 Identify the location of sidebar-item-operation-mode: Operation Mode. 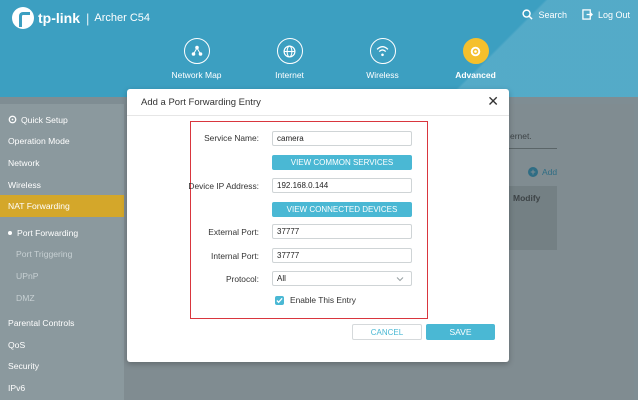
(62, 142).